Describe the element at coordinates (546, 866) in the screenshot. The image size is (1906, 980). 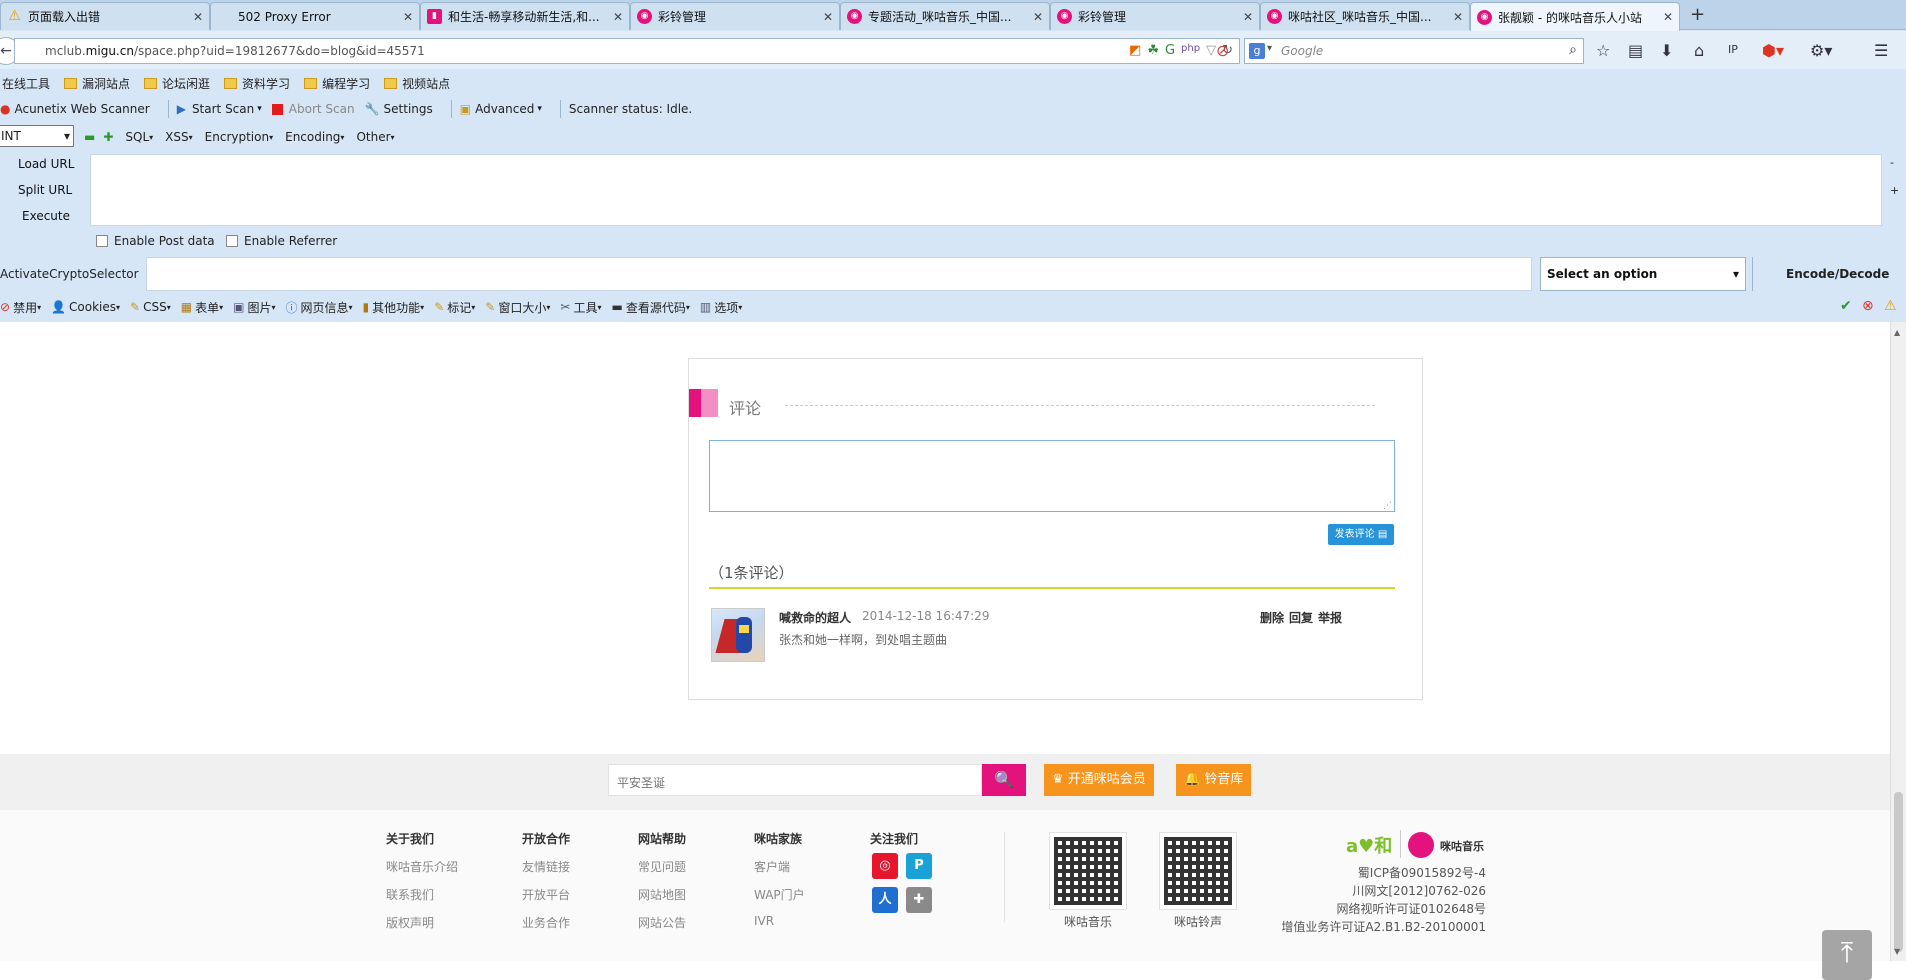
I see `footer-link: 友情链接` at that location.